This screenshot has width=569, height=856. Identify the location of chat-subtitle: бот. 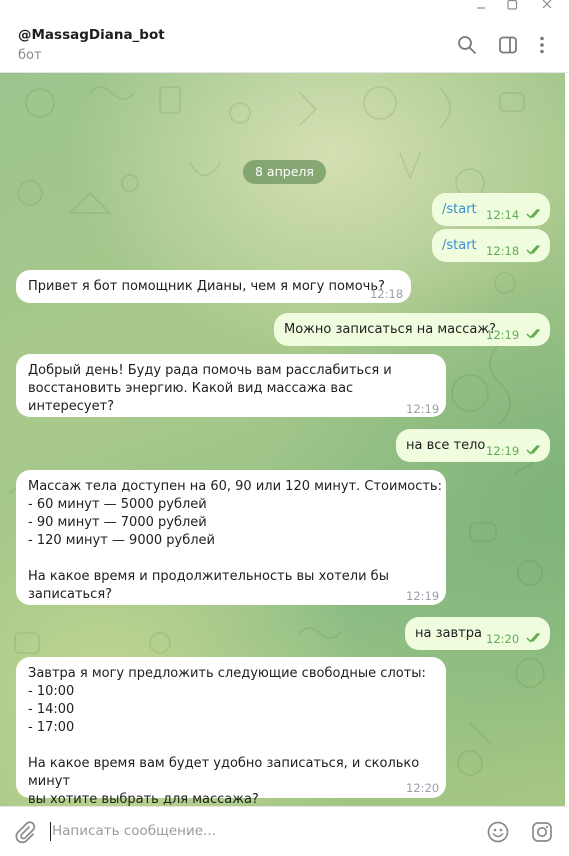
(30, 55).